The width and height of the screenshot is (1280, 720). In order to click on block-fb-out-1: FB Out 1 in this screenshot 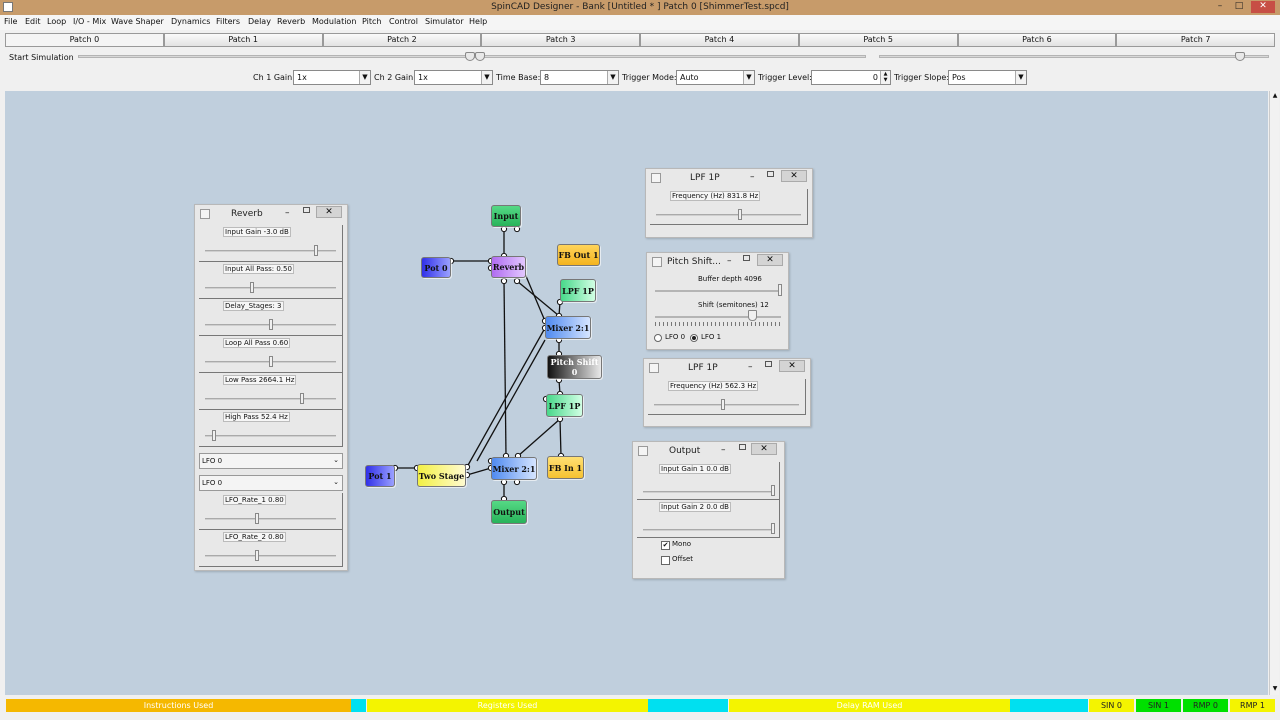, I will do `click(578, 255)`.